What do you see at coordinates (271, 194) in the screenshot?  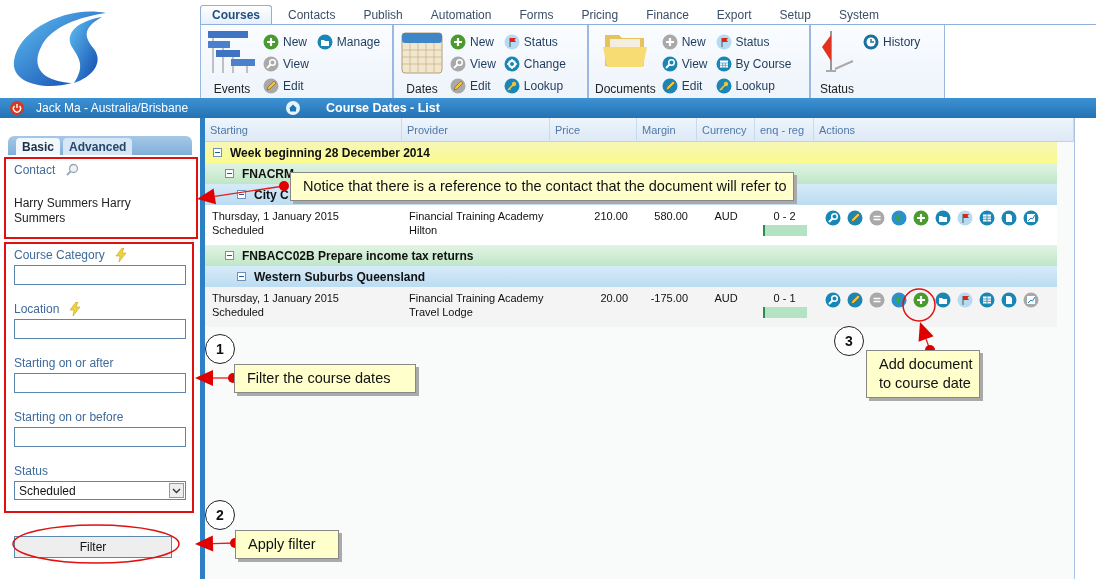 I see `group-title: City C` at bounding box center [271, 194].